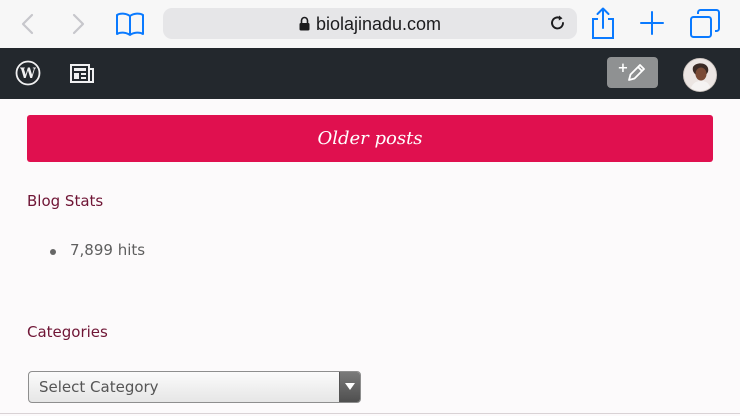 Image resolution: width=740 pixels, height=416 pixels. I want to click on new-tab-icon, so click(652, 23).